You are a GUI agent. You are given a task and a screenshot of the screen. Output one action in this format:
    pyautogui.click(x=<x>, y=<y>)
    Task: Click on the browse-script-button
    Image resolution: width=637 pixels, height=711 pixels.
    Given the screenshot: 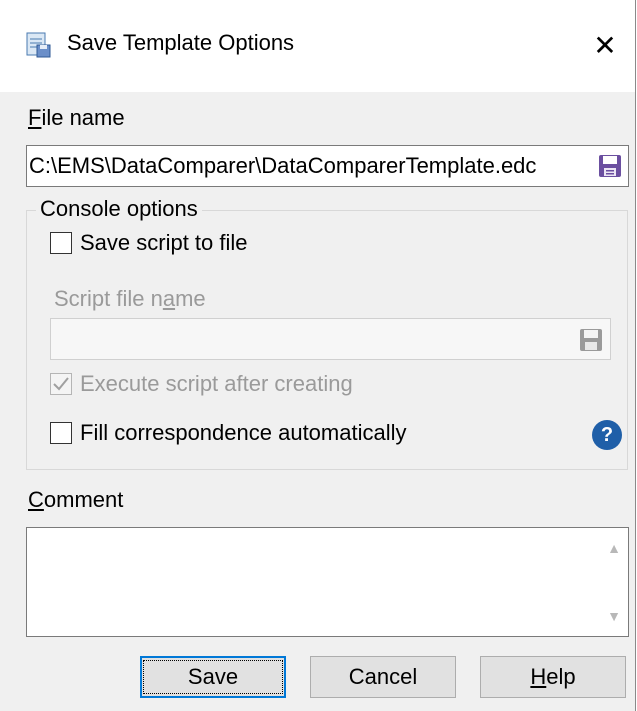 What is the action you would take?
    pyautogui.click(x=591, y=340)
    